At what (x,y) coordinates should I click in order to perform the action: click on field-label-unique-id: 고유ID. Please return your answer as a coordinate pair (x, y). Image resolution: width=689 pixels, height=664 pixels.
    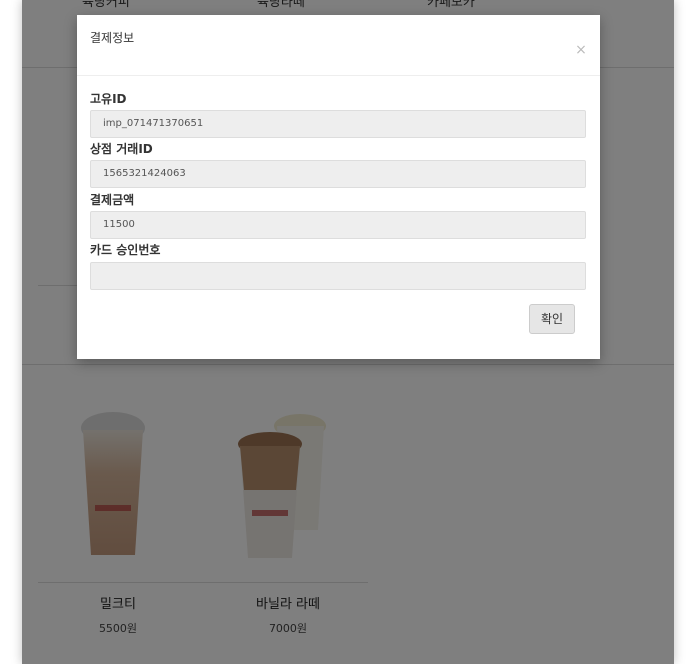
    Looking at the image, I should click on (108, 99).